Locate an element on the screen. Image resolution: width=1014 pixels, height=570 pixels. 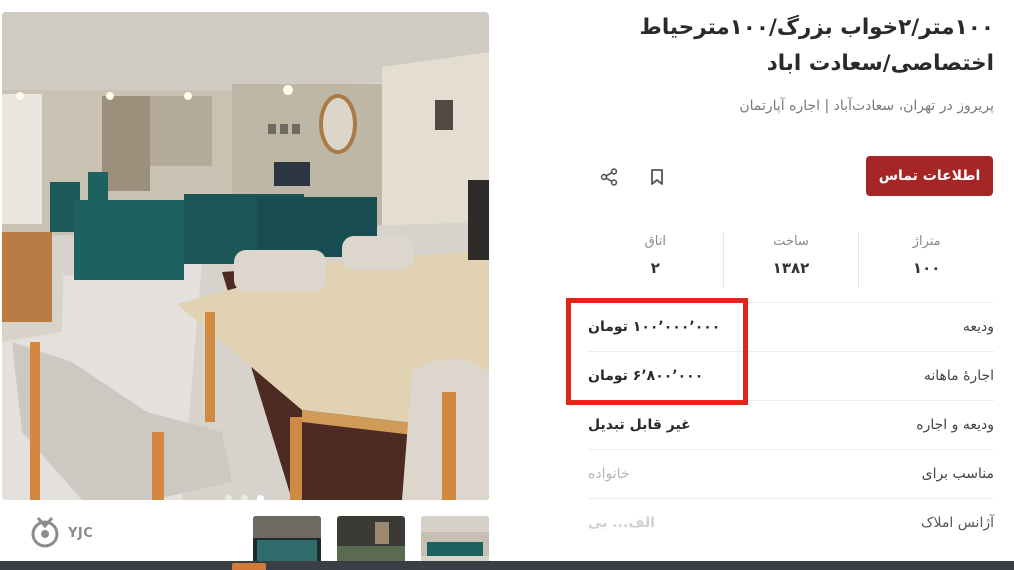
row-value: ۱۰۰٬۰۰۰٬۰۰۰ تومان is located at coordinates (654, 327).